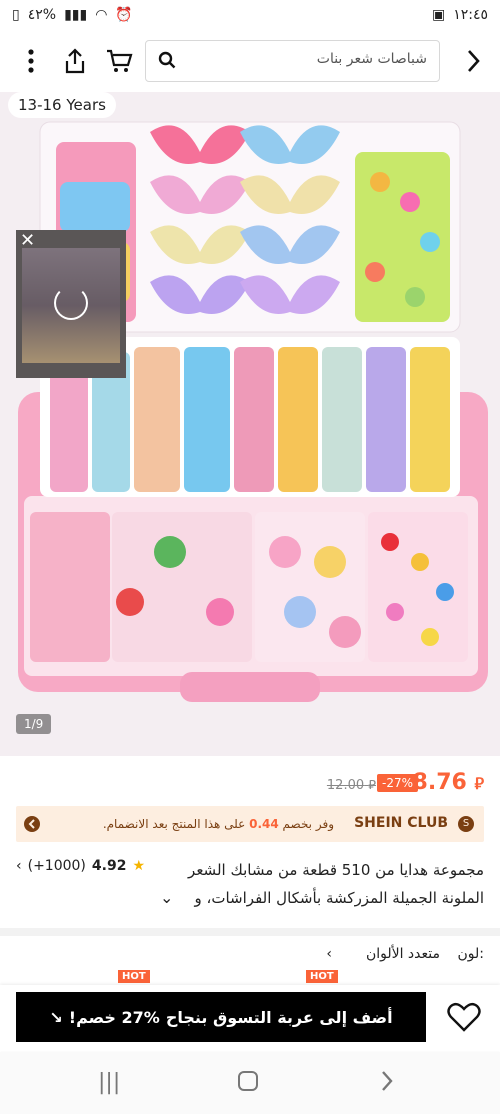 The height and width of the screenshot is (1114, 500). What do you see at coordinates (109, 866) in the screenshot?
I see `rating-value: 4.92` at bounding box center [109, 866].